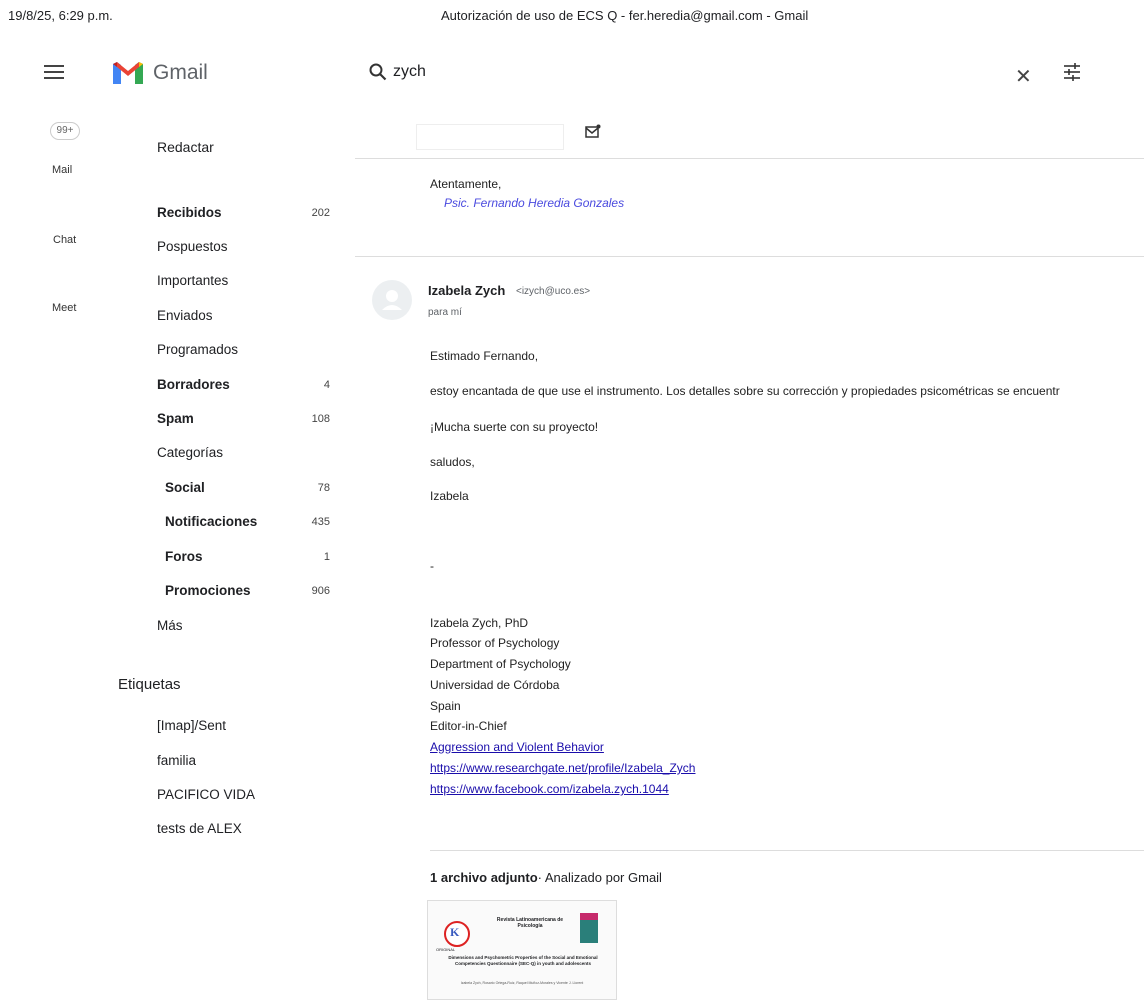 The height and width of the screenshot is (1000, 1144). What do you see at coordinates (432, 566) in the screenshot?
I see `signature-dash: -` at bounding box center [432, 566].